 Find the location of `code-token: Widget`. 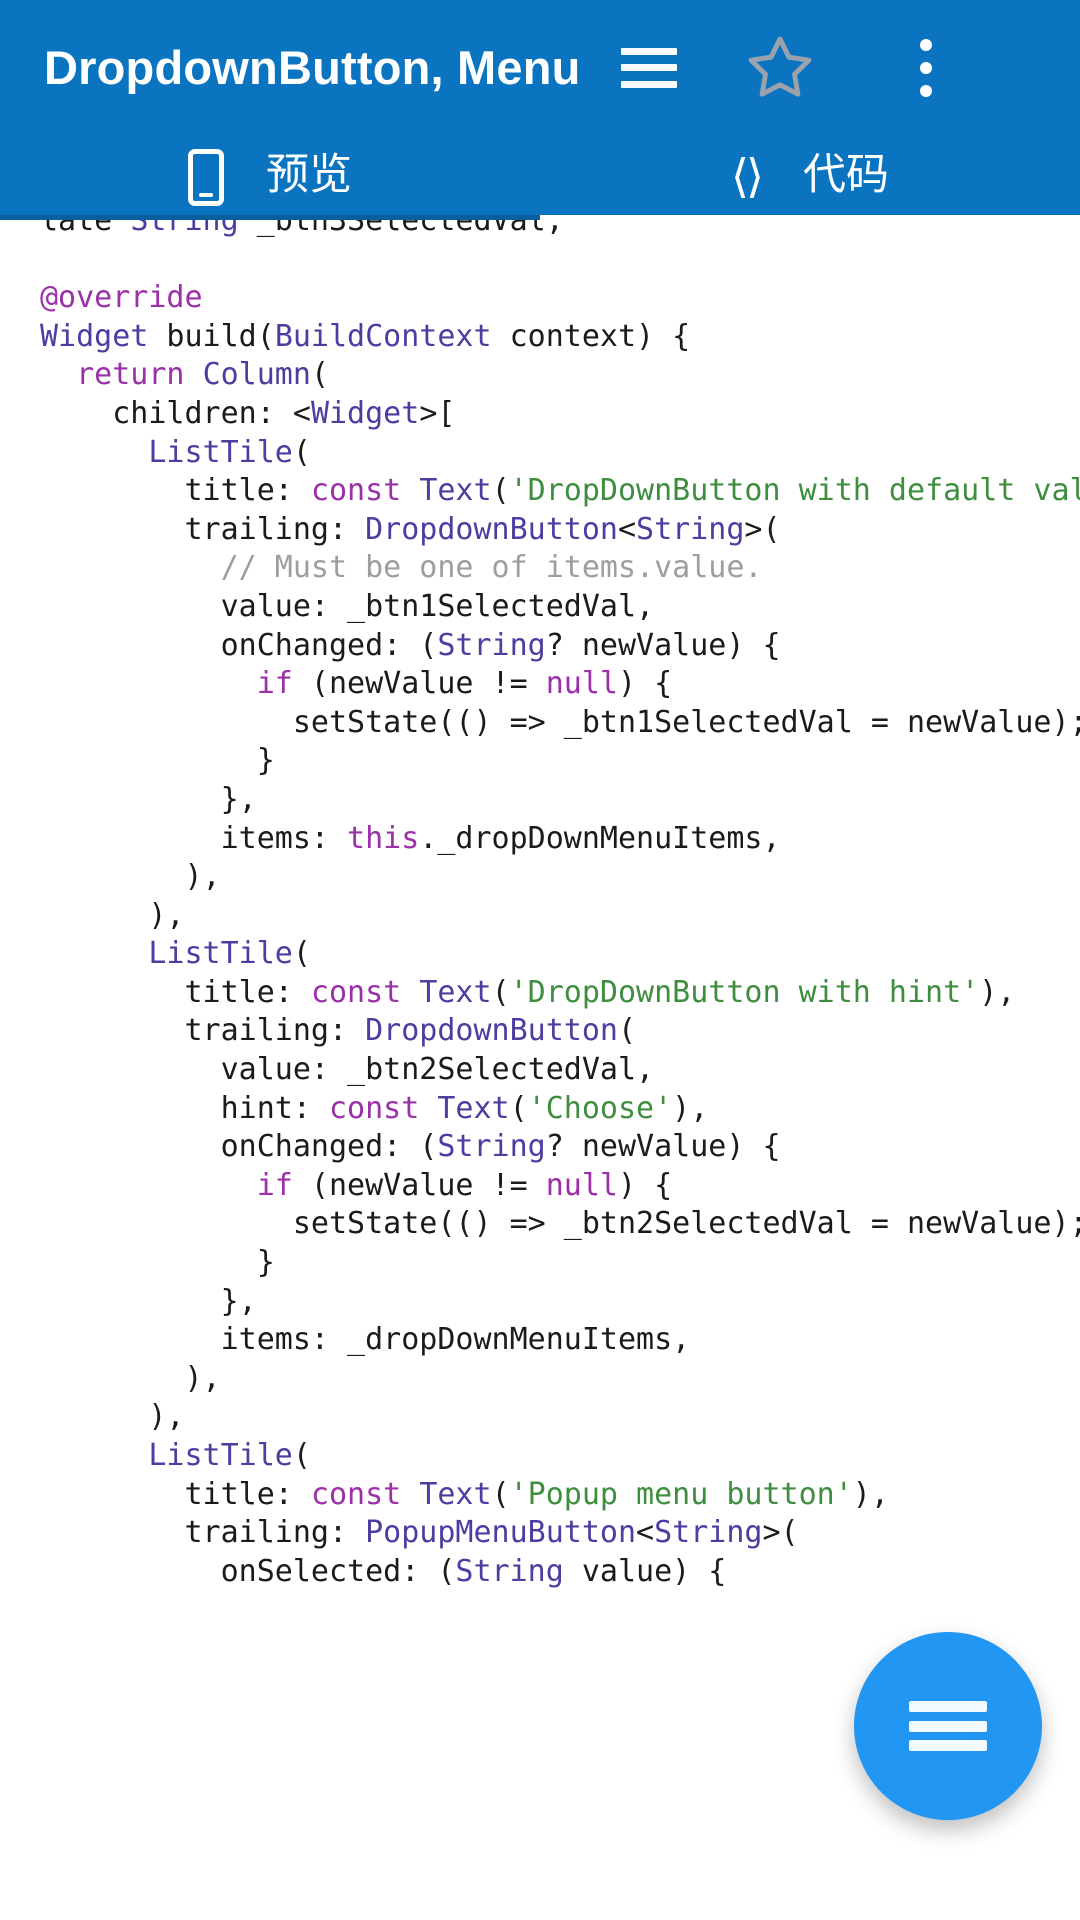

code-token: Widget is located at coordinates (94, 336).